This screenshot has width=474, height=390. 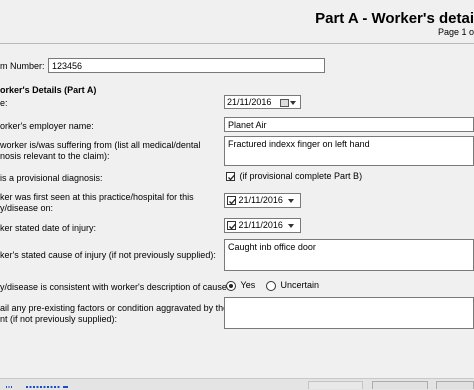 I want to click on first-seen-label-line2: y/disease on:, so click(x=27, y=208).